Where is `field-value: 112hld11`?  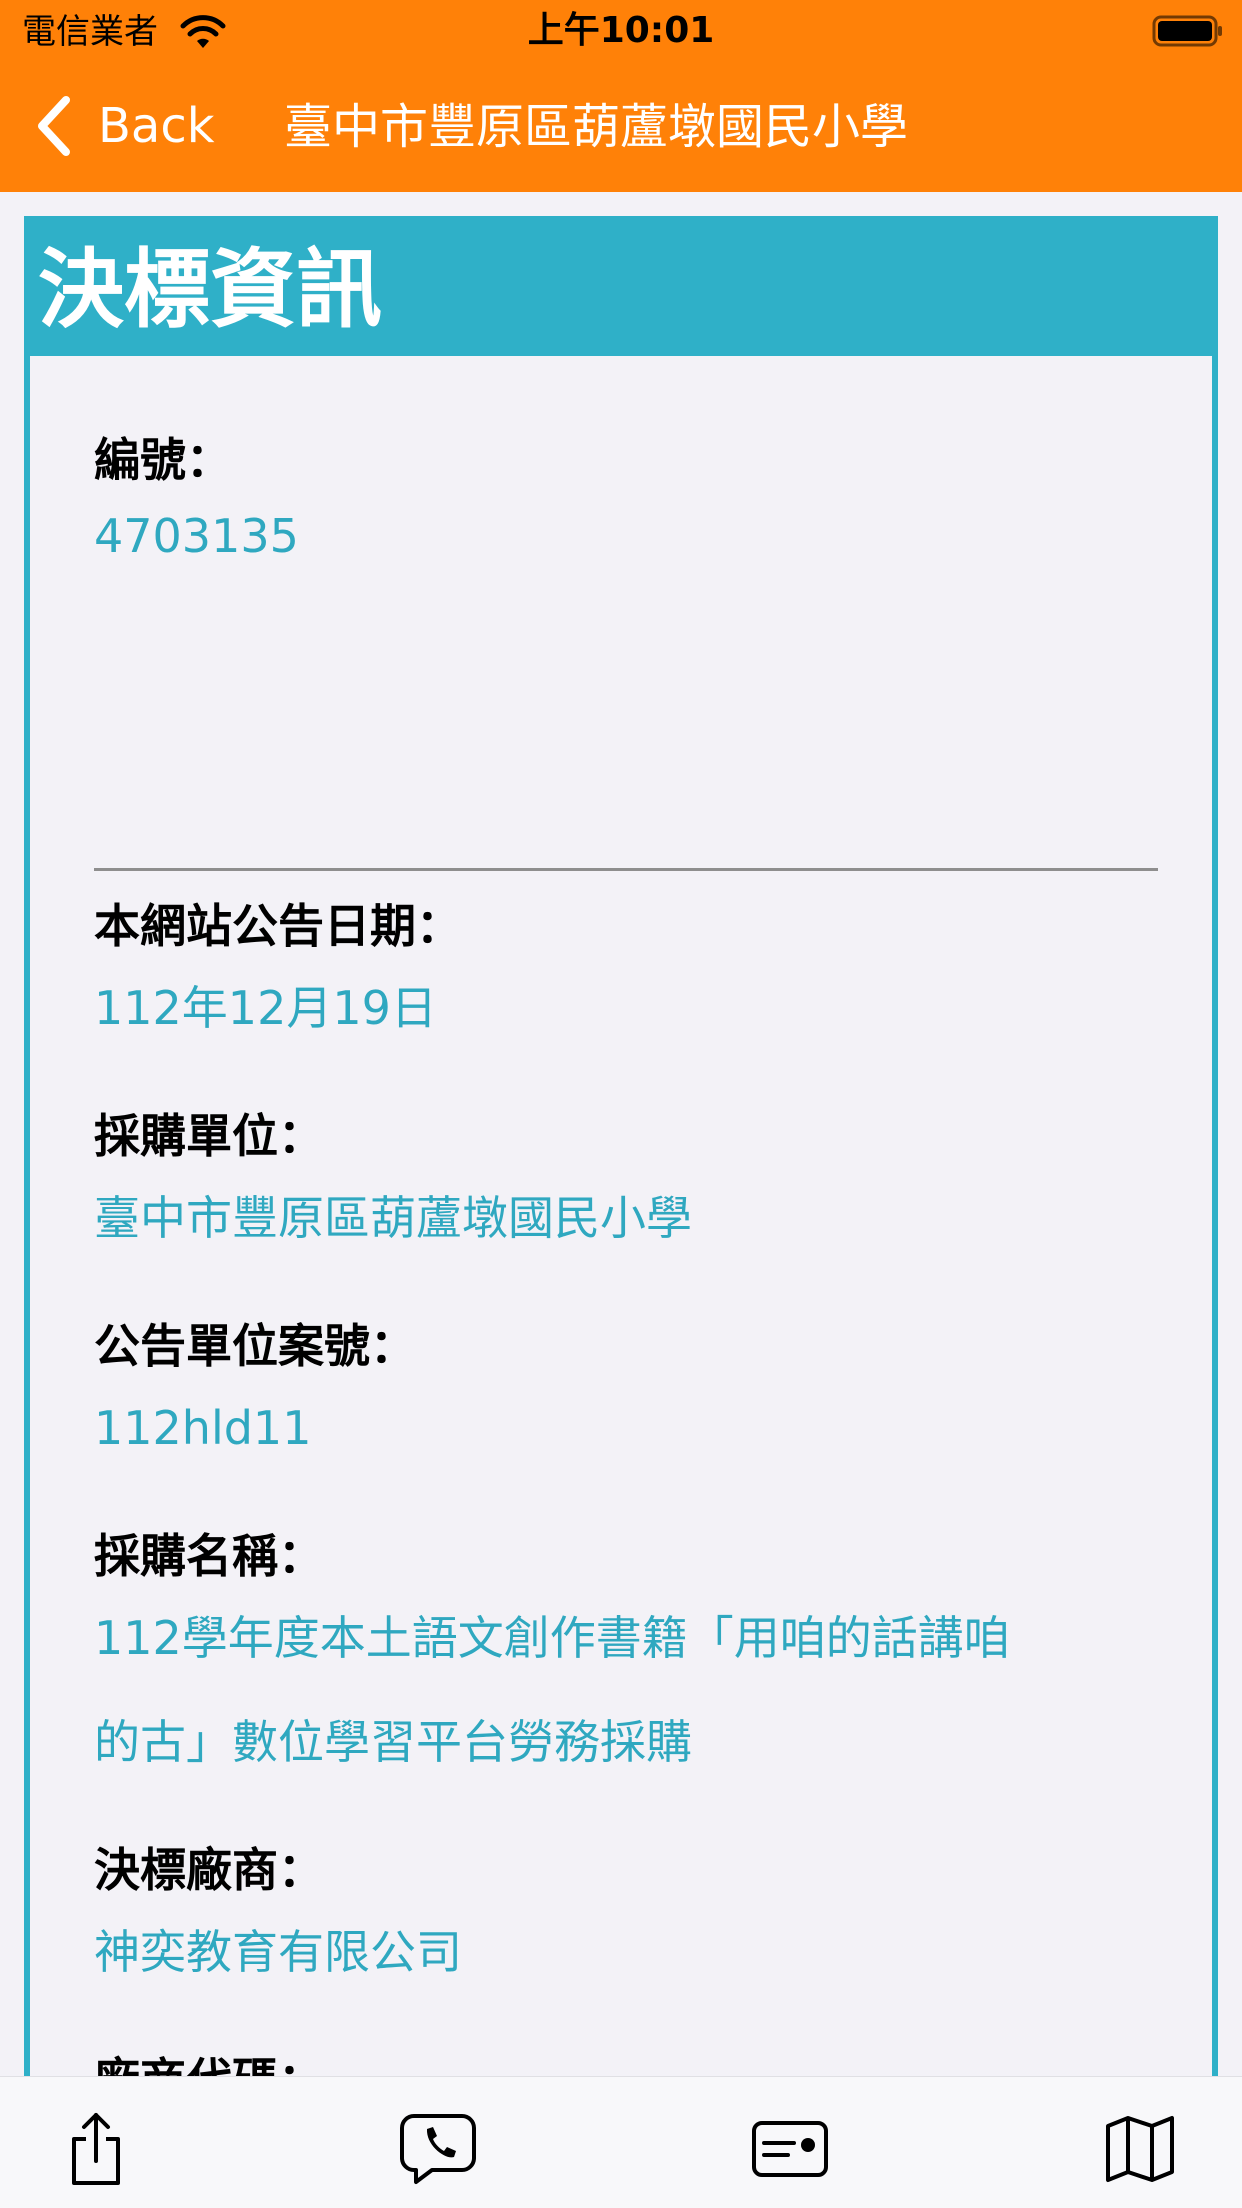
field-value: 112hld11 is located at coordinates (203, 1428).